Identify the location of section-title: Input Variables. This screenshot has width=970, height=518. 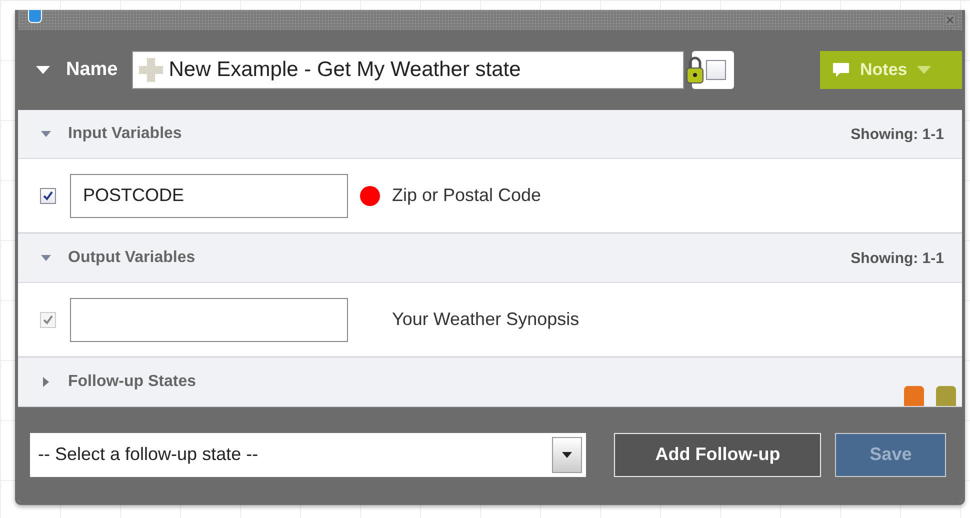
(125, 134).